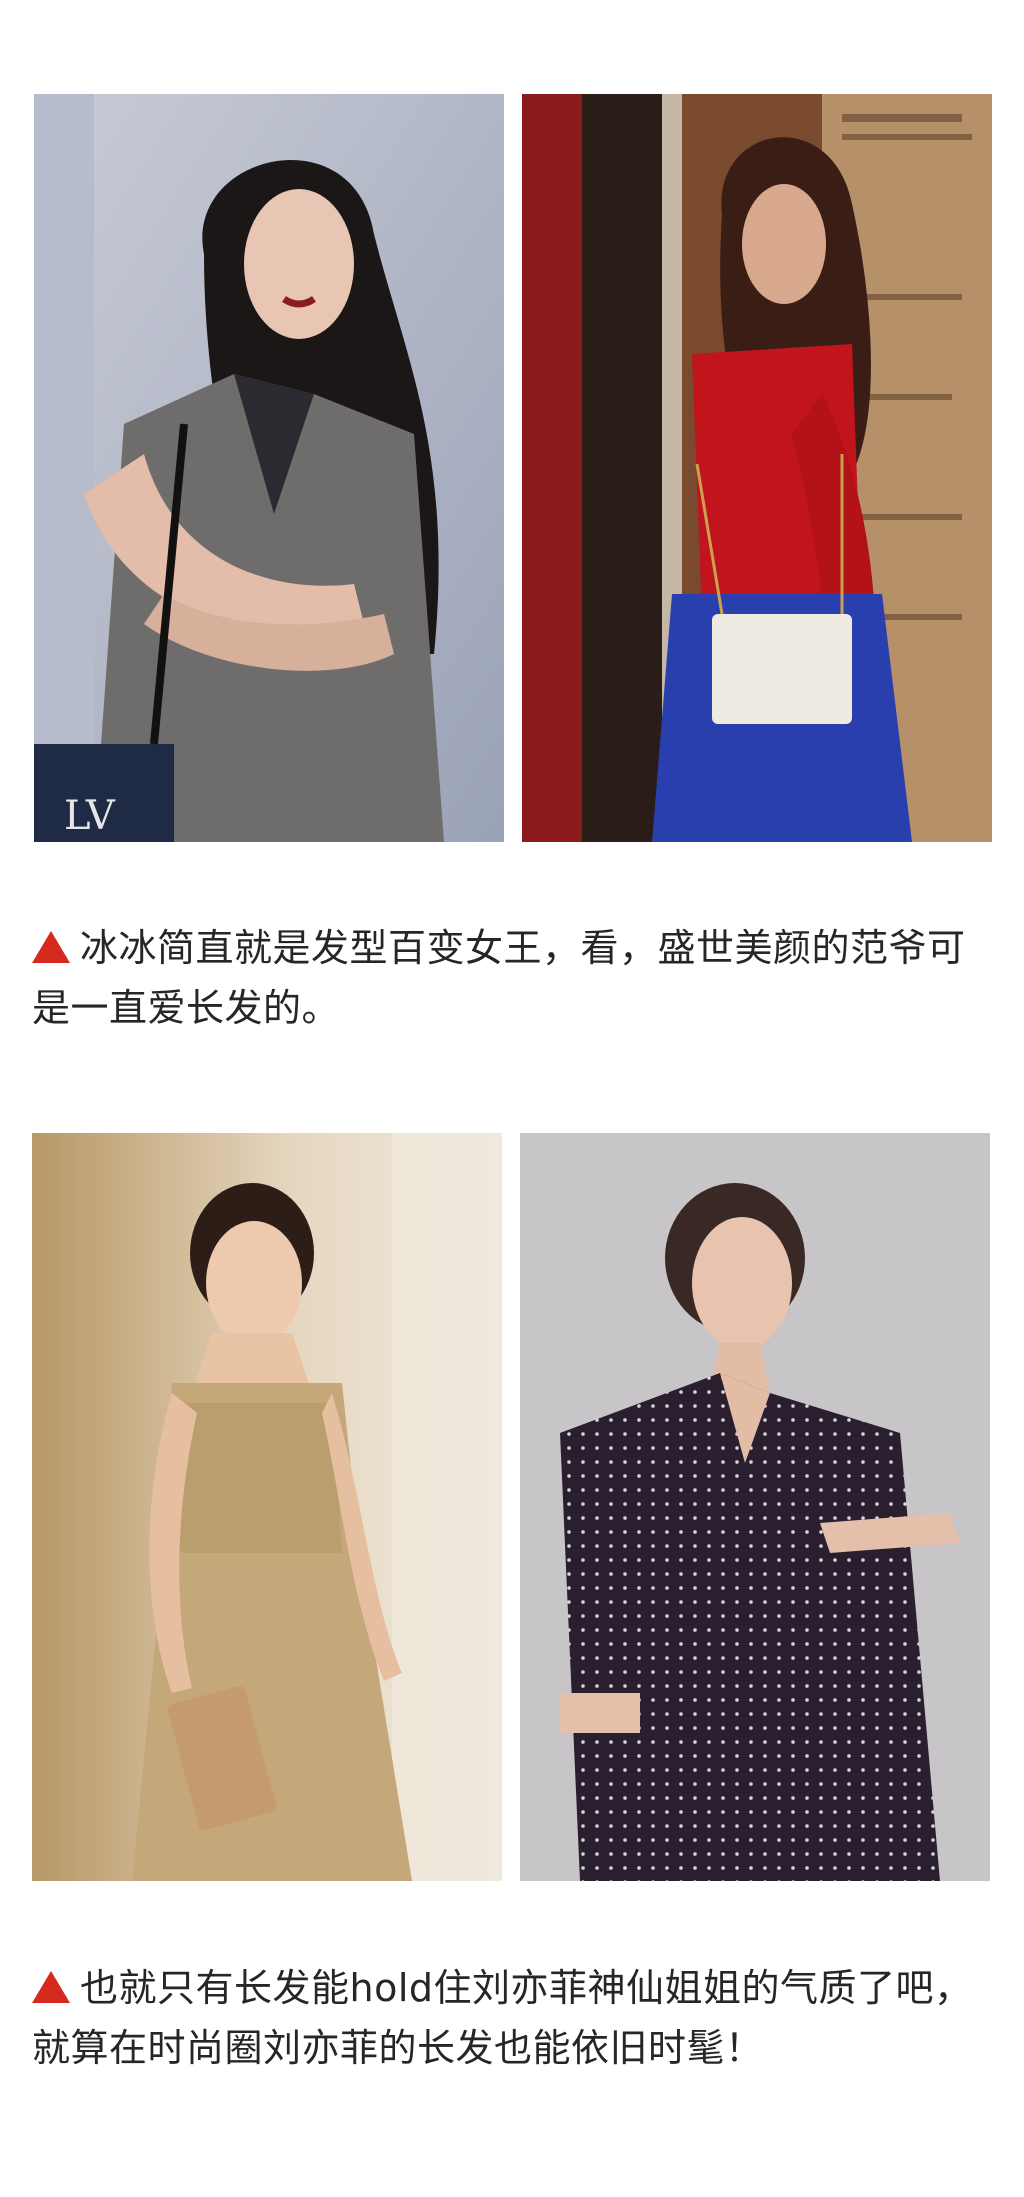 This screenshot has width=1024, height=2197. What do you see at coordinates (499, 978) in the screenshot?
I see `caption-1-text: 冰冰简直就是发型百变女王，看，盛世美颜的范爷可是一直爱长发的。` at bounding box center [499, 978].